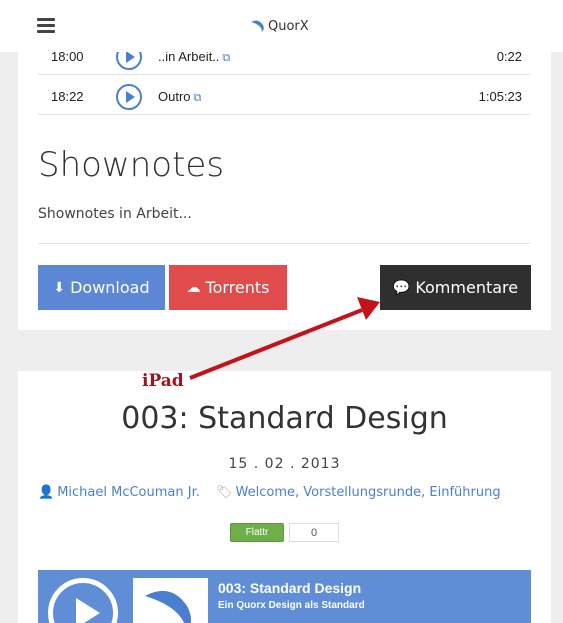  I want to click on chapter-duration: 1:05:23, so click(500, 96).